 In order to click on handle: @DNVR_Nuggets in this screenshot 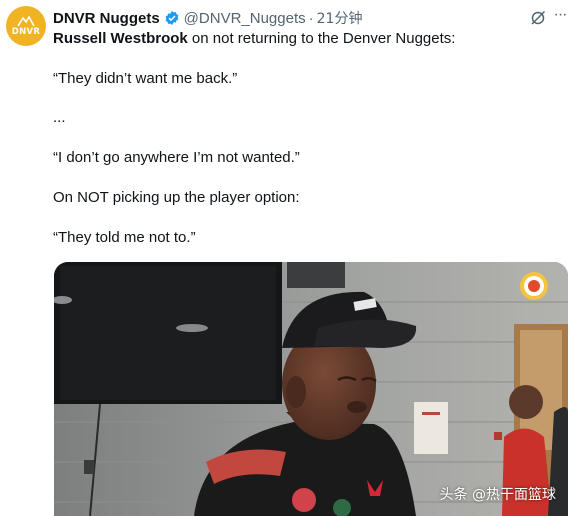, I will do `click(245, 18)`.